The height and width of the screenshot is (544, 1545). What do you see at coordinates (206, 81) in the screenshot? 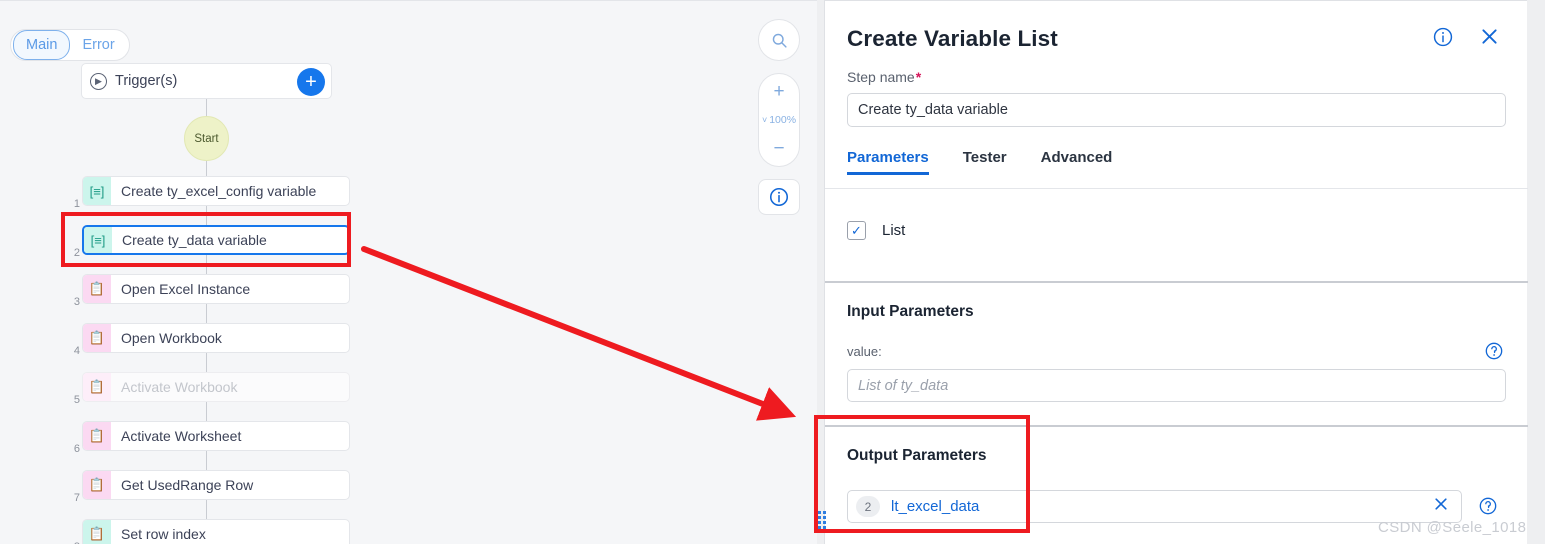
I see `trigger-card: ▶ Trigger(s) +` at bounding box center [206, 81].